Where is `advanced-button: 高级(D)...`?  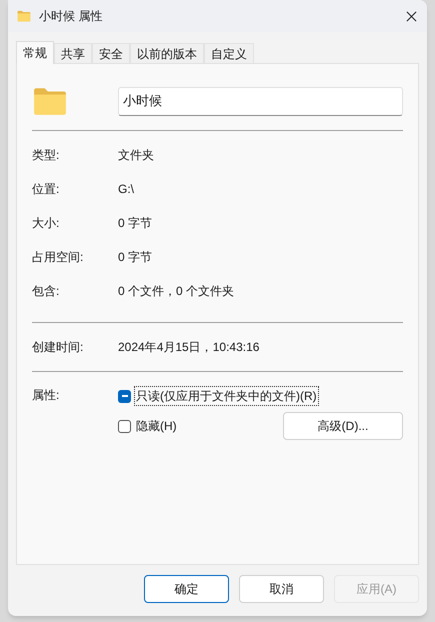 advanced-button: 高级(D)... is located at coordinates (343, 426).